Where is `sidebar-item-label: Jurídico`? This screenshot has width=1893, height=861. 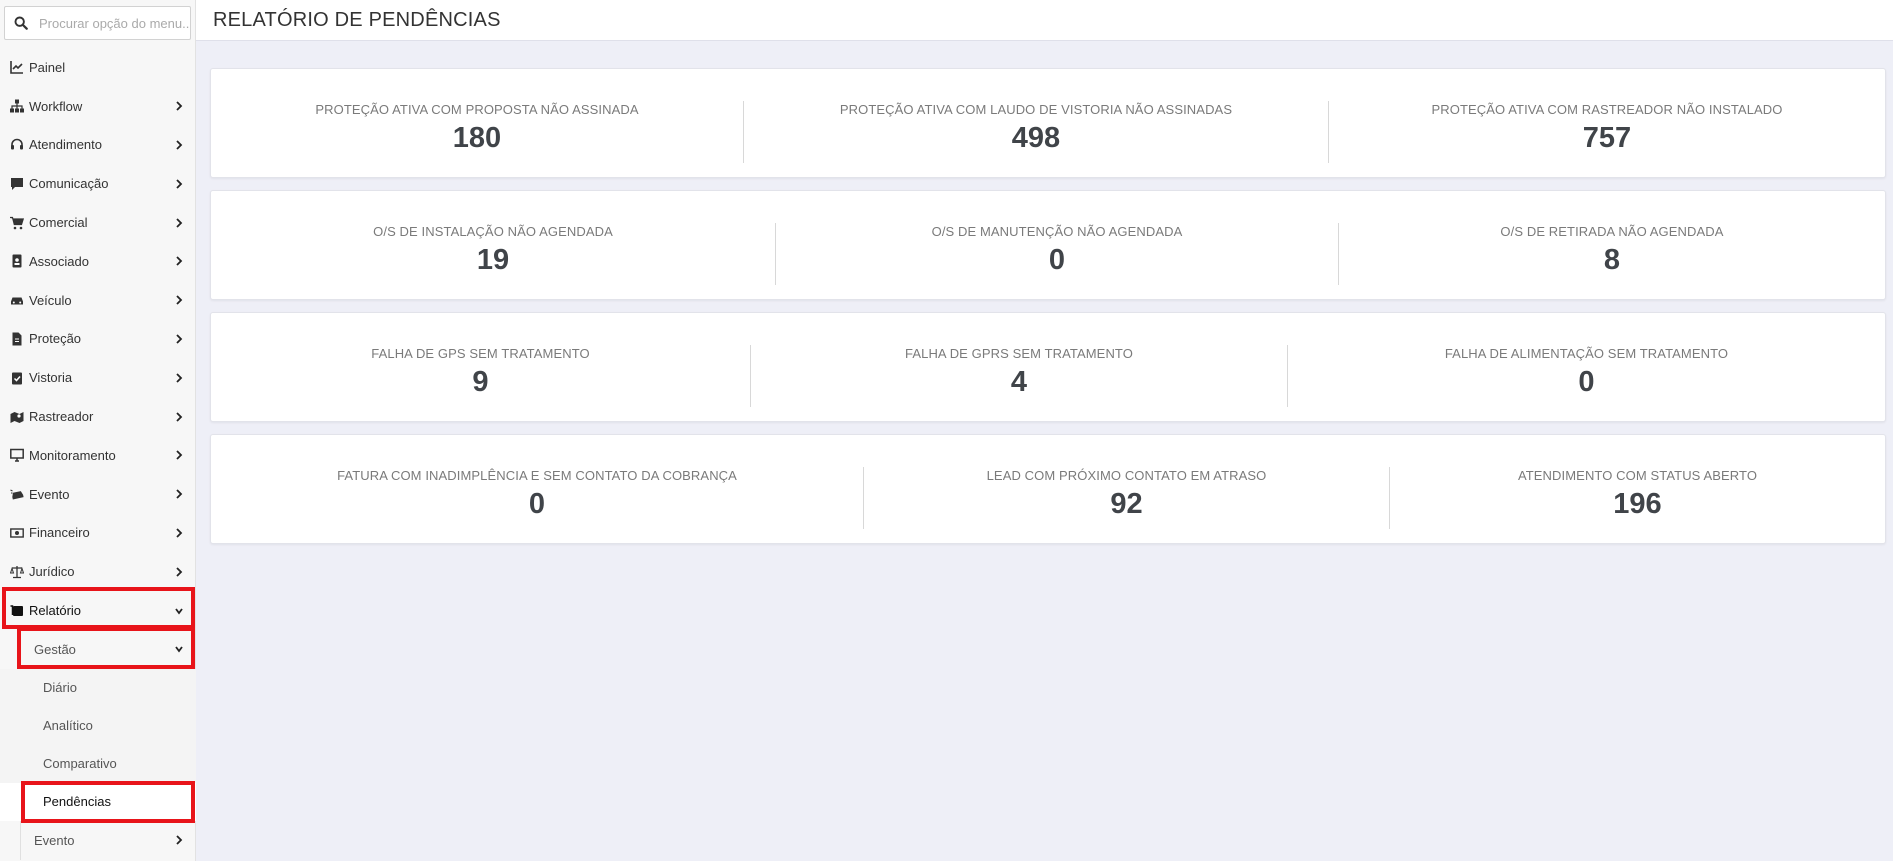 sidebar-item-label: Jurídico is located at coordinates (52, 572).